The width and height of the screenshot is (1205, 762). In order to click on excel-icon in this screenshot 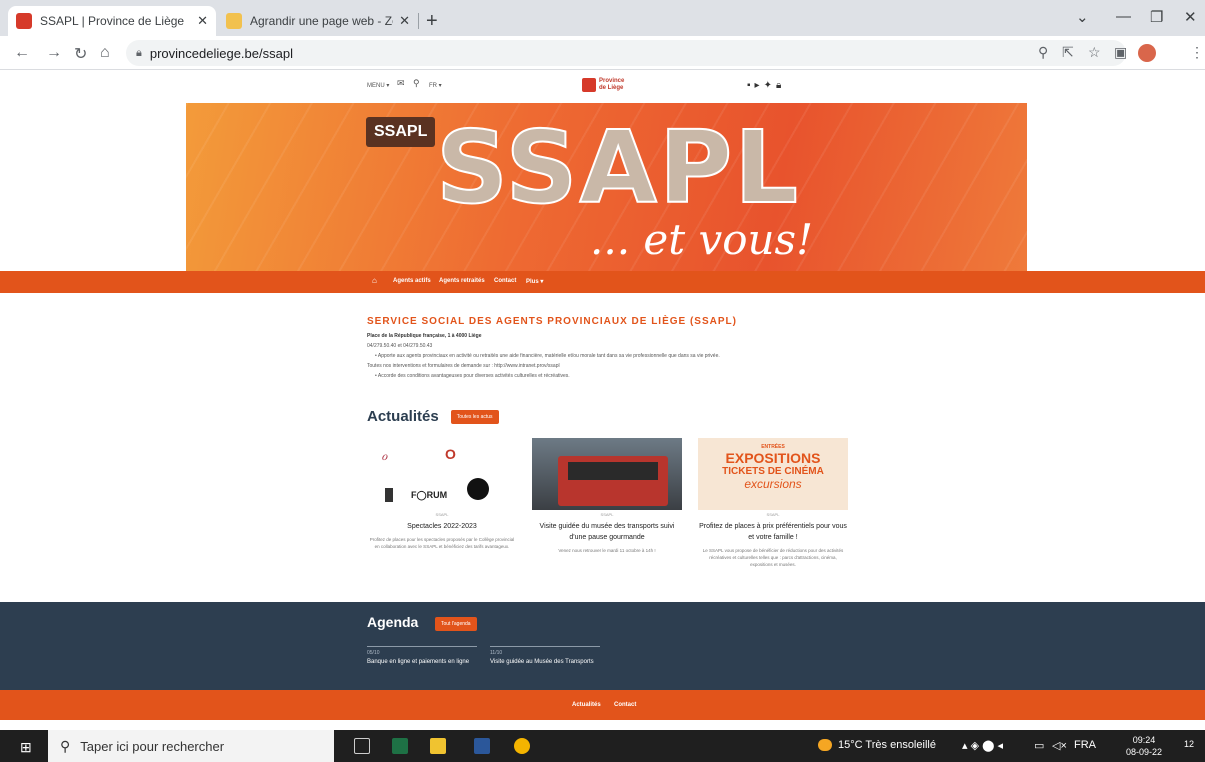, I will do `click(400, 746)`.